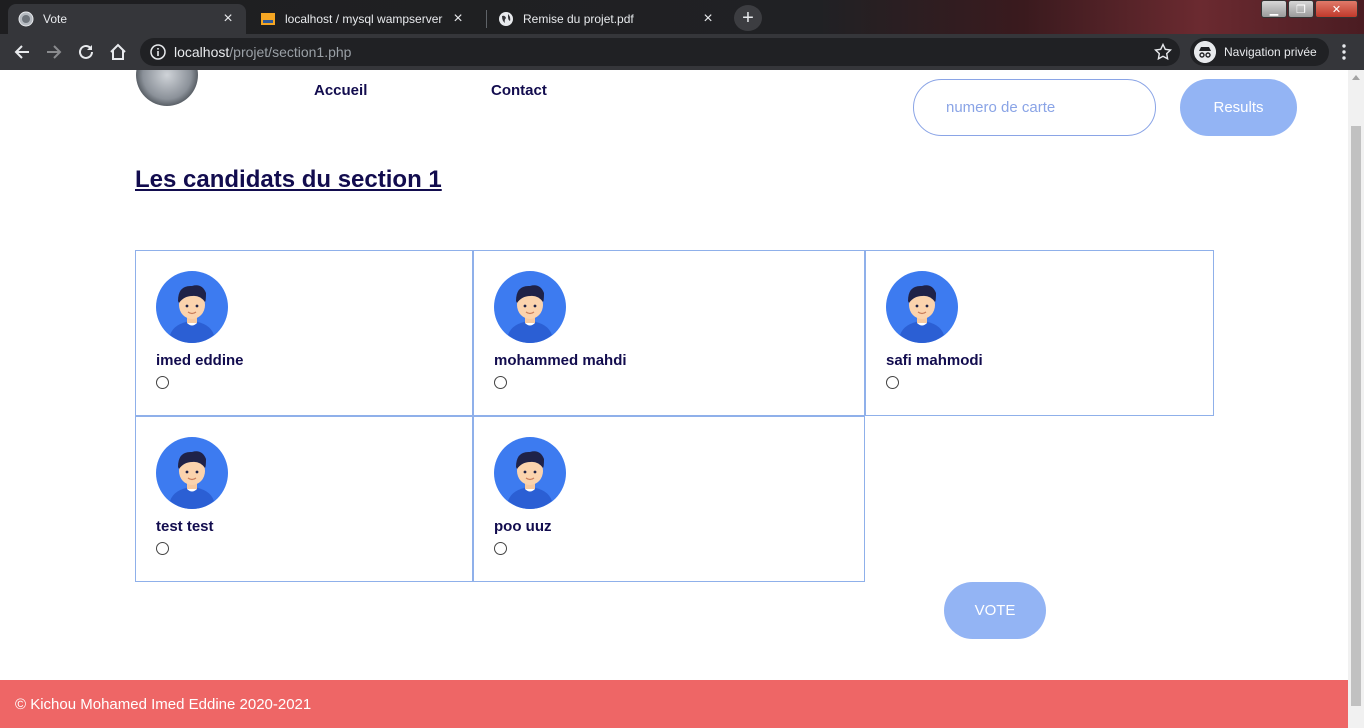  What do you see at coordinates (1238, 107) in the screenshot?
I see `results-button: Results` at bounding box center [1238, 107].